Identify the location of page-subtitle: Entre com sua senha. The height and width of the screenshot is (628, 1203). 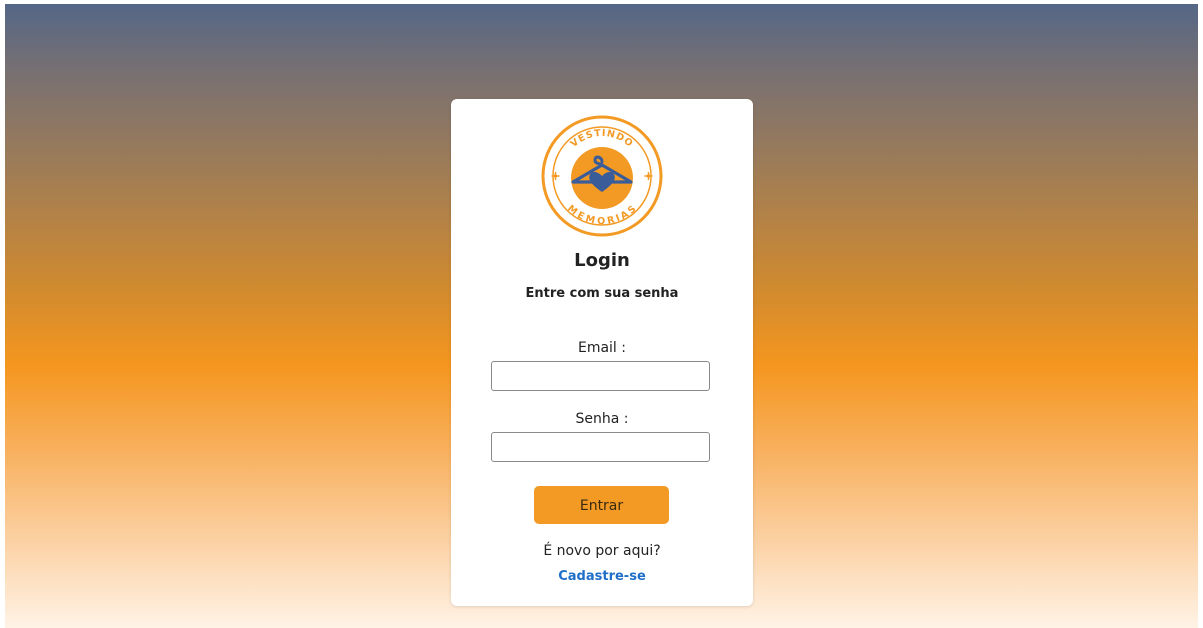
(602, 293).